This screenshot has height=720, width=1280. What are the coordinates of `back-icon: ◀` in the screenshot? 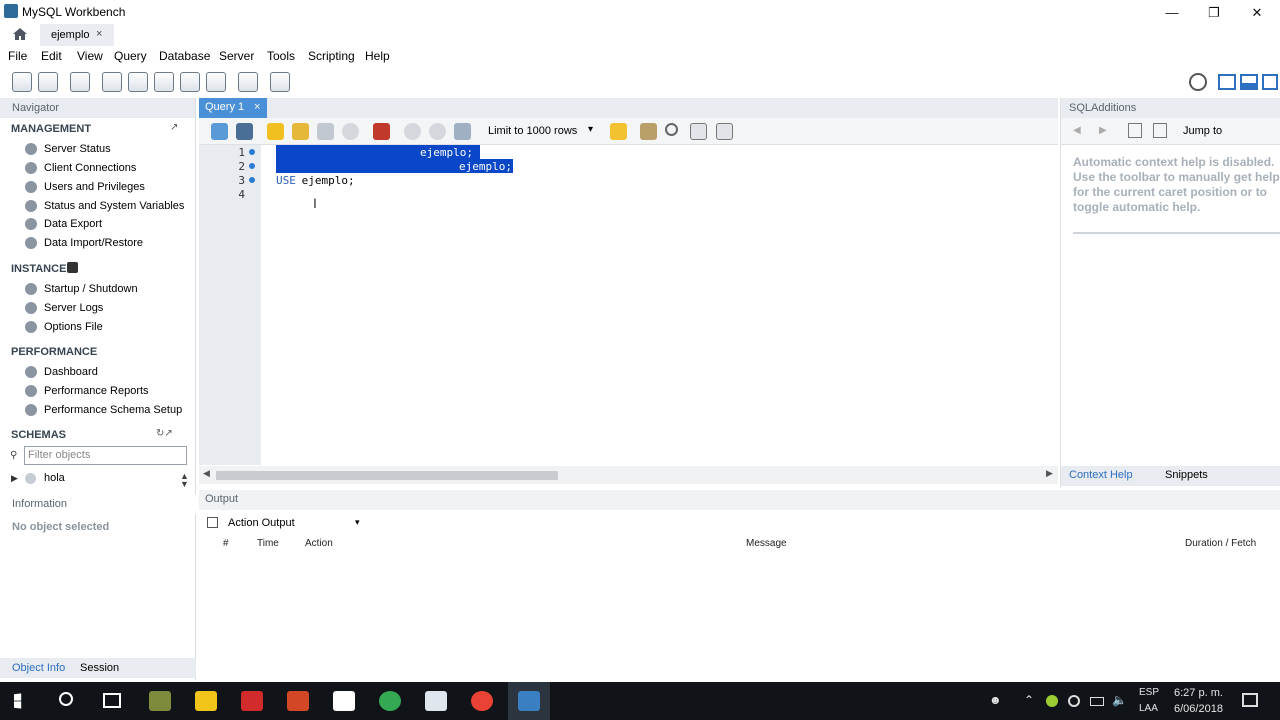 It's located at (1077, 130).